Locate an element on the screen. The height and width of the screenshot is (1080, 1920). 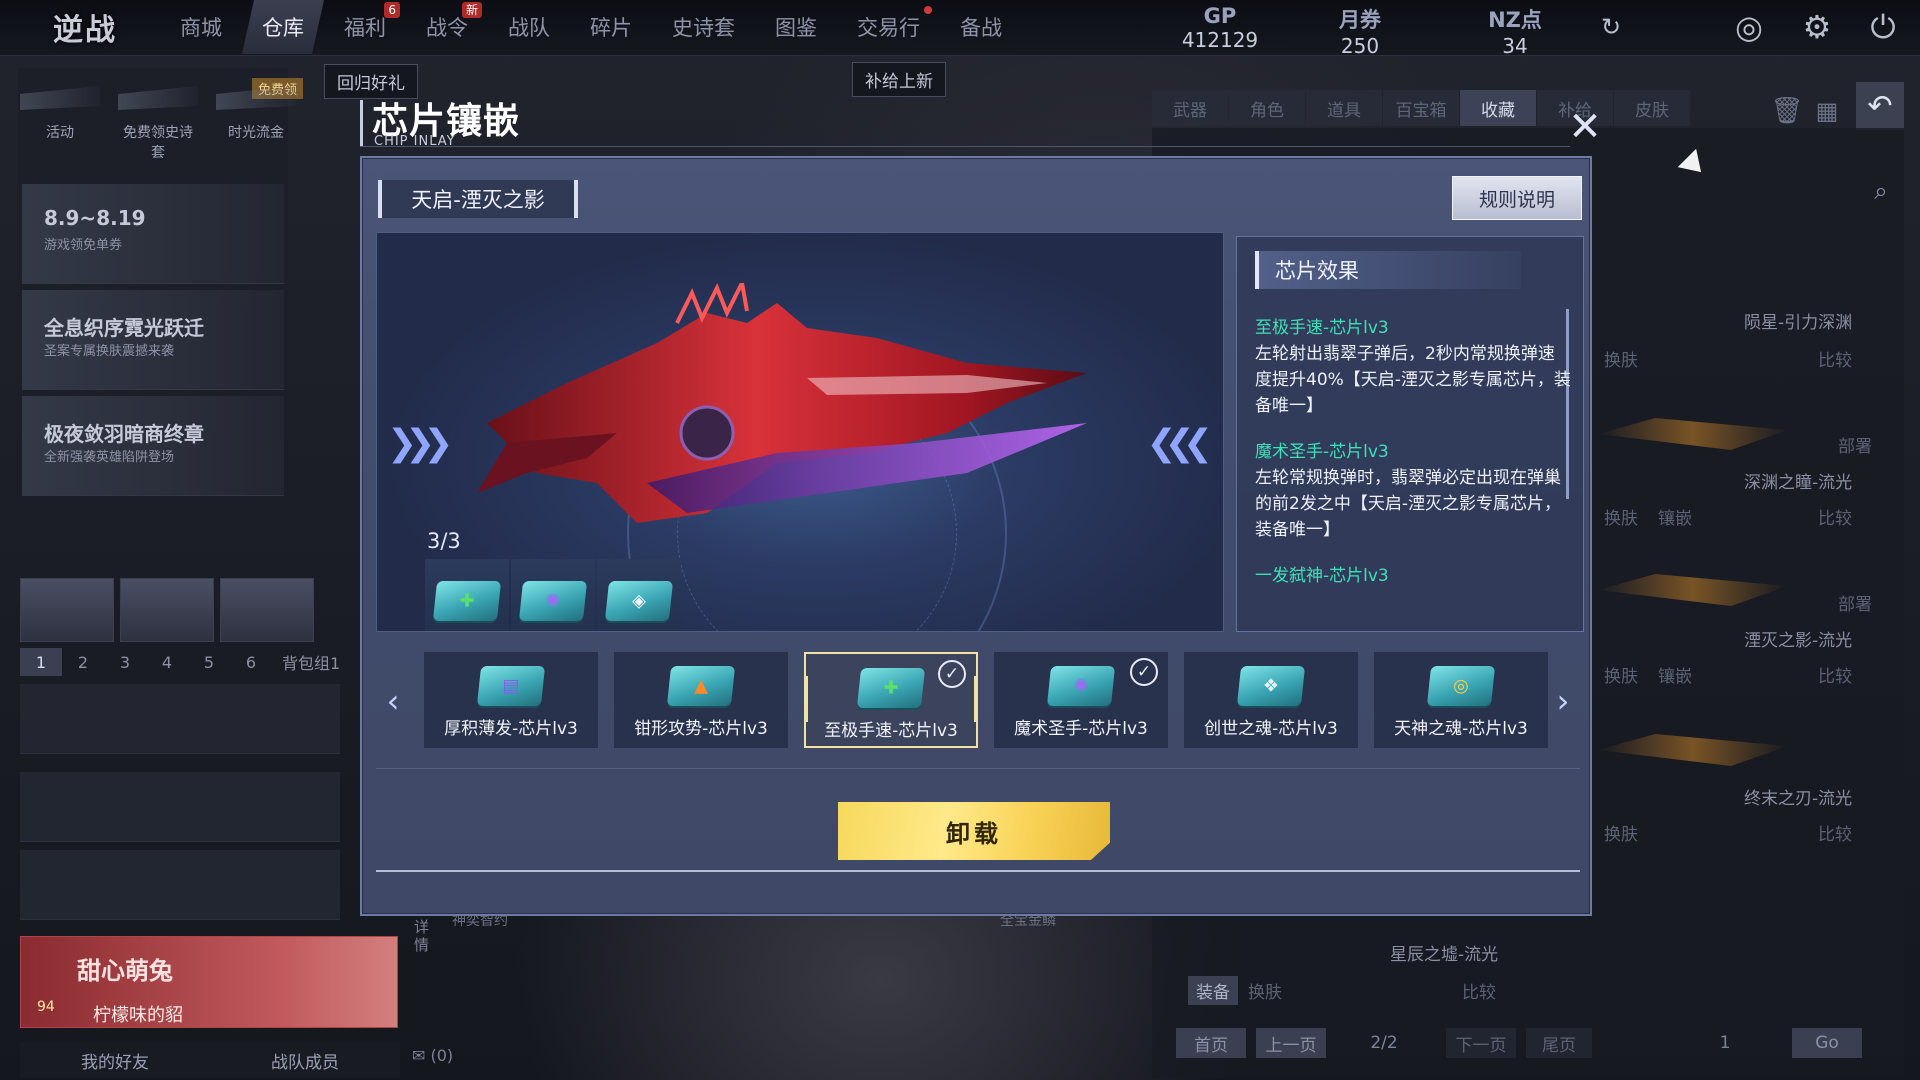
tab-treasure-box: 百宝箱 is located at coordinates (1421, 108).